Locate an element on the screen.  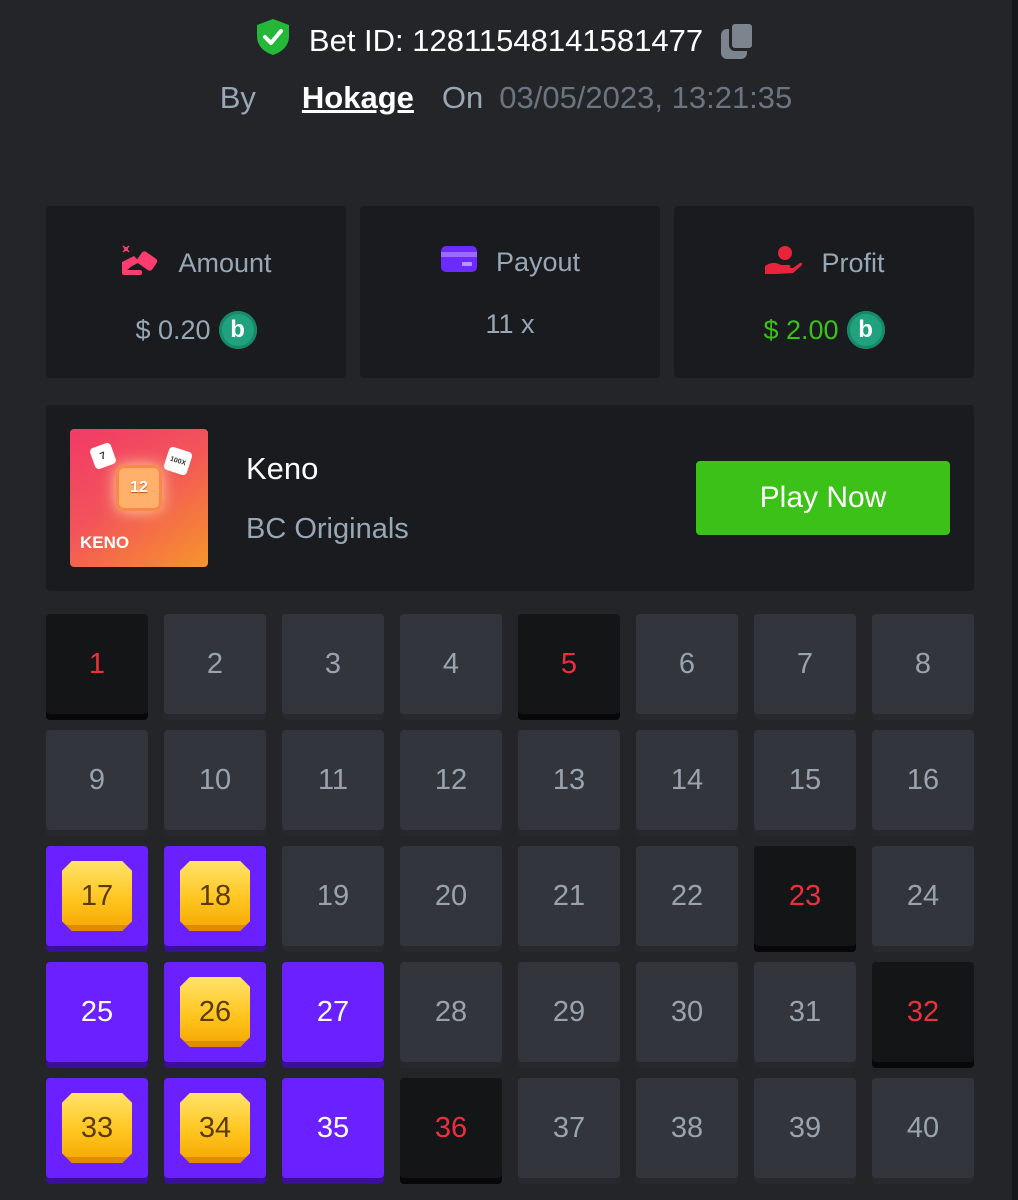
on-label: On is located at coordinates (462, 97).